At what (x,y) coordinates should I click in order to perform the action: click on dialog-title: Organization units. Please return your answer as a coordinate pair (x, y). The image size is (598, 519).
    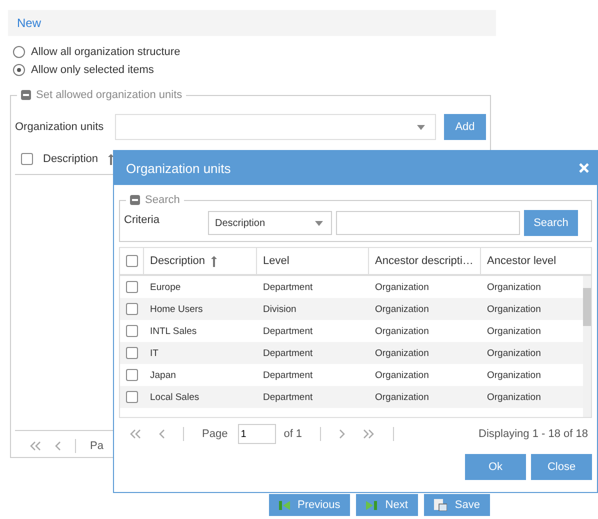
    Looking at the image, I should click on (178, 168).